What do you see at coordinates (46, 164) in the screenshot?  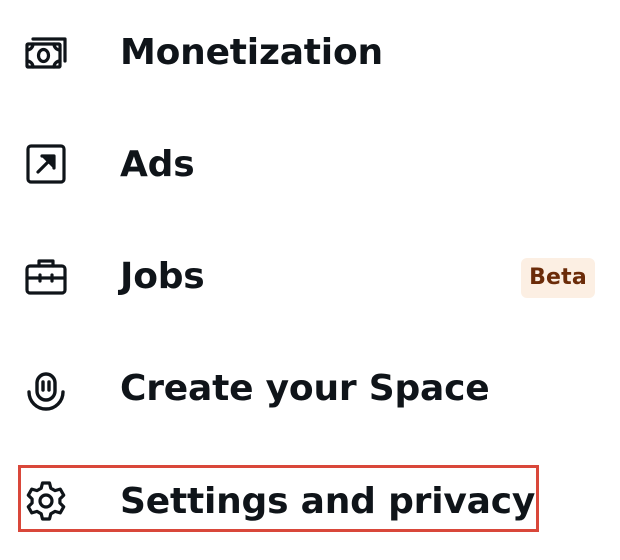 I see `arrow-up-right-square-icon` at bounding box center [46, 164].